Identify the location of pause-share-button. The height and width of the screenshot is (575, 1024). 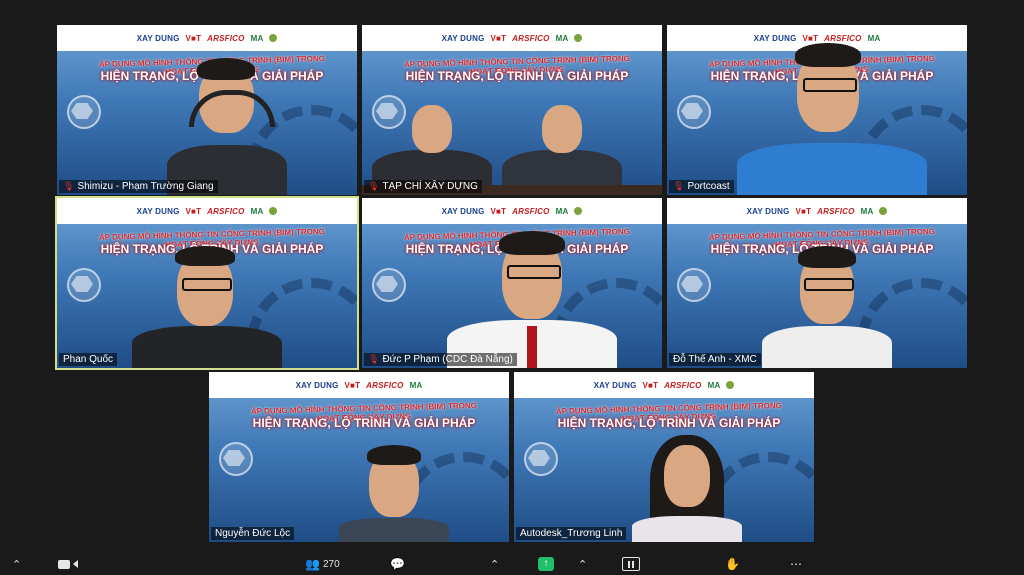
(631, 564).